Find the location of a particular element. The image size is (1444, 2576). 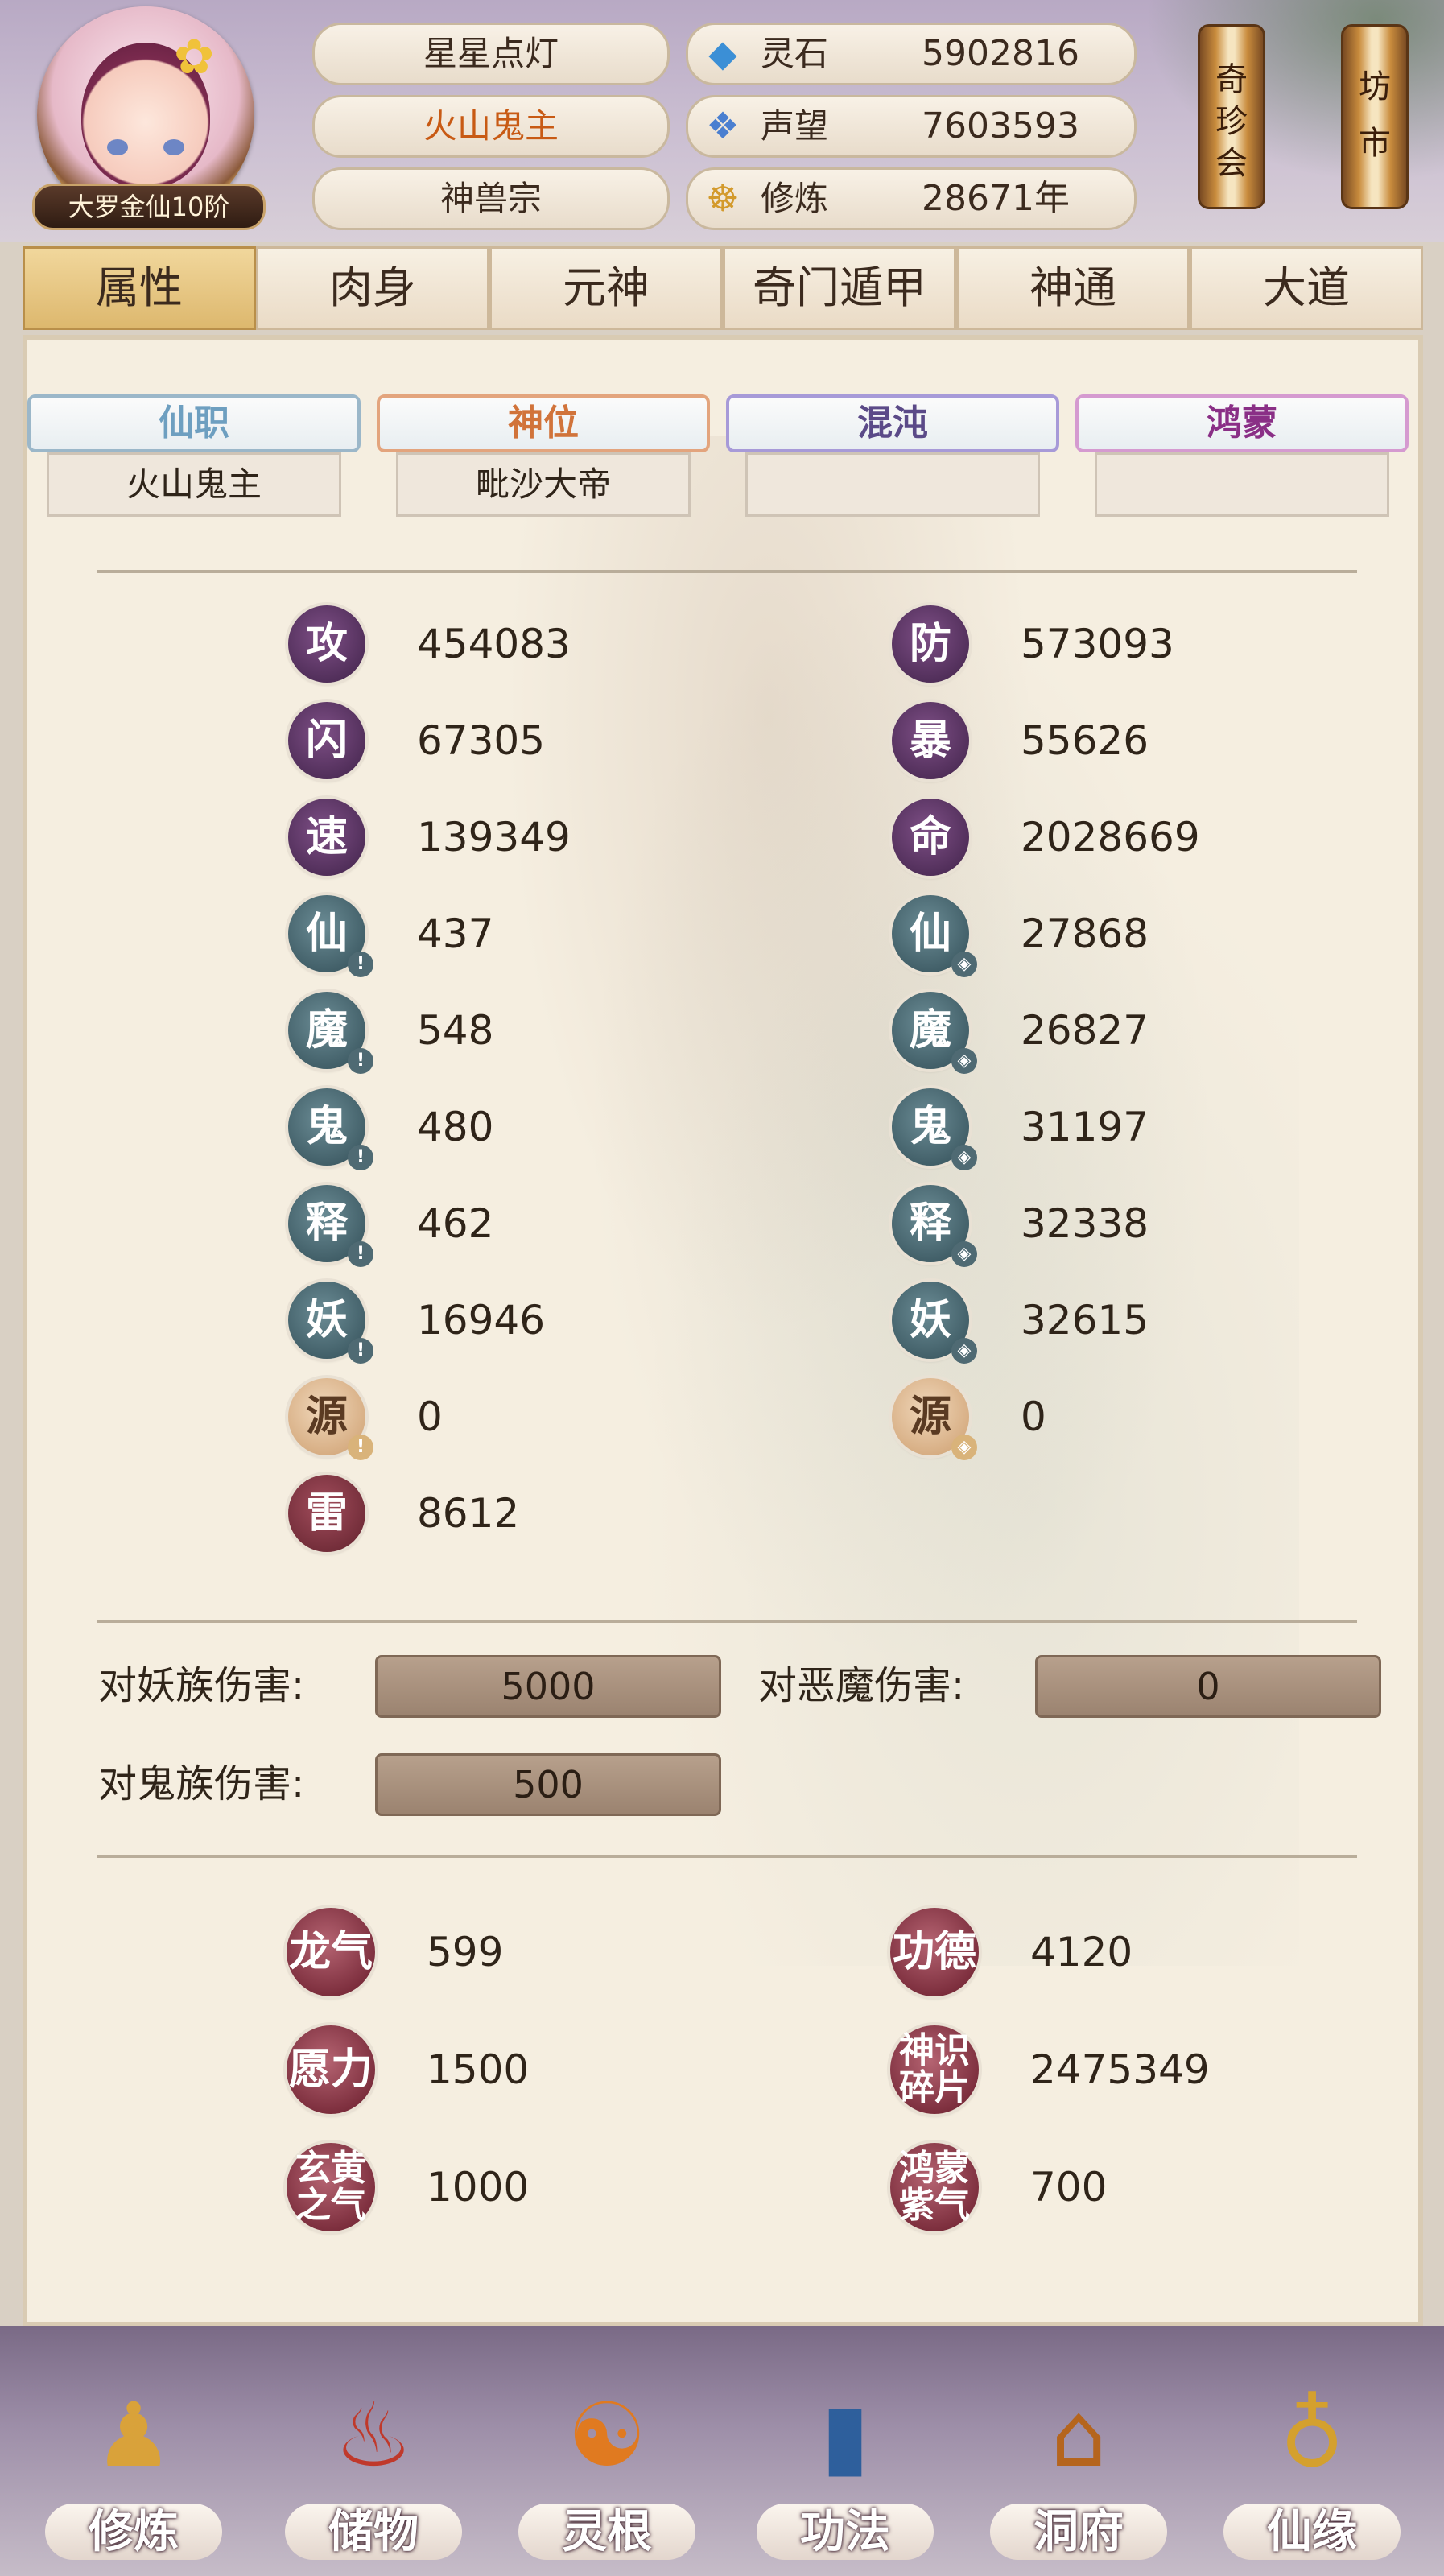

stat-glyph: 攻 is located at coordinates (326, 644).